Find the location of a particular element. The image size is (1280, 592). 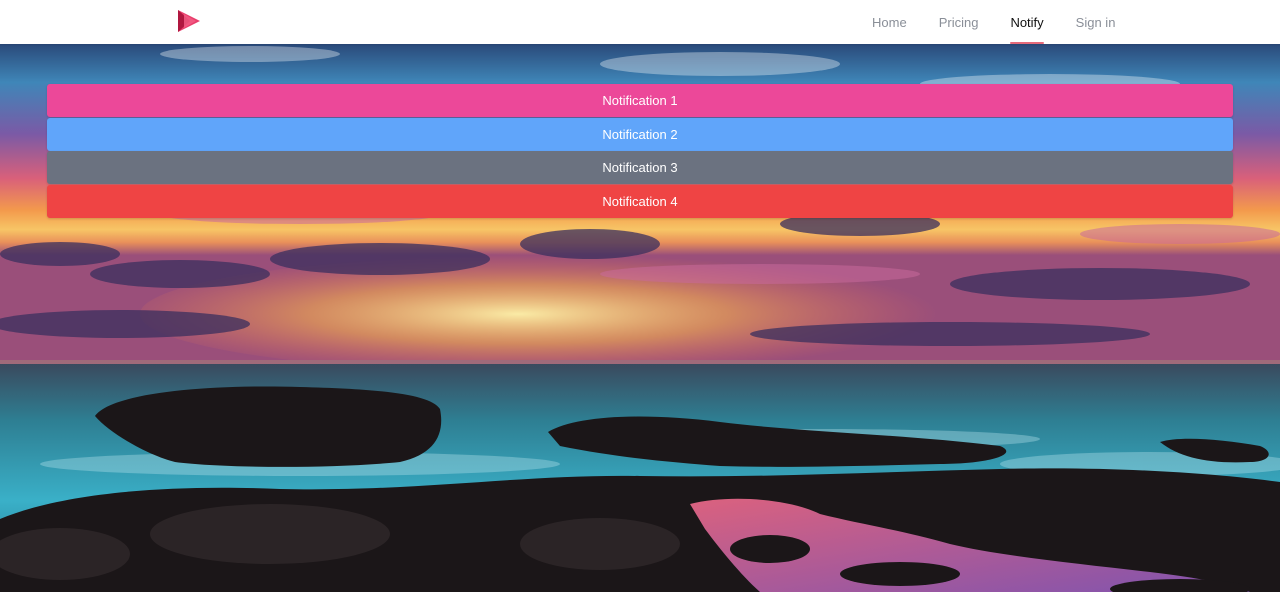

notification-4: Notification 4 is located at coordinates (640, 201).